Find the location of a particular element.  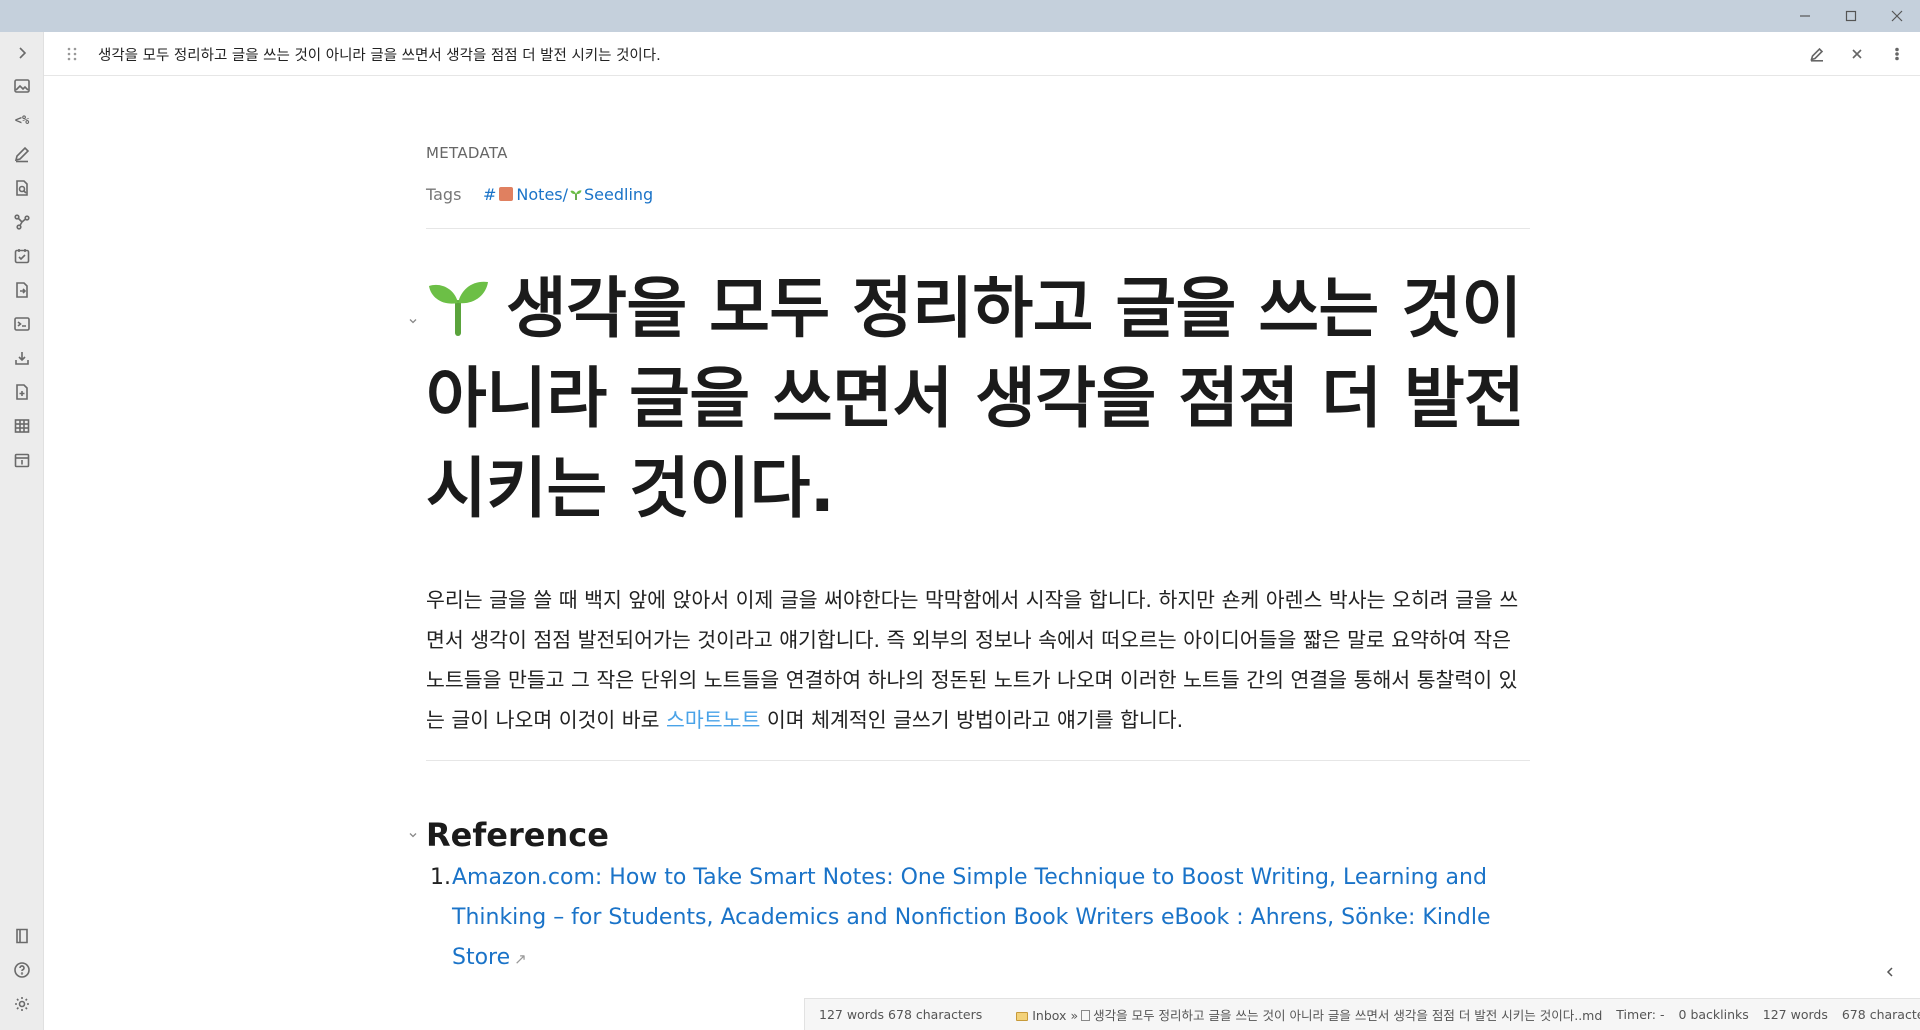

minimize-icon is located at coordinates (1805, 16).